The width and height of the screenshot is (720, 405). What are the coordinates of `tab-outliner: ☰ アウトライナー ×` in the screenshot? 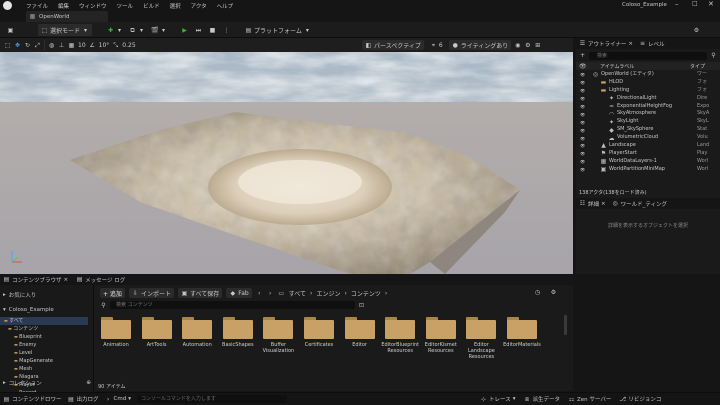 It's located at (606, 44).